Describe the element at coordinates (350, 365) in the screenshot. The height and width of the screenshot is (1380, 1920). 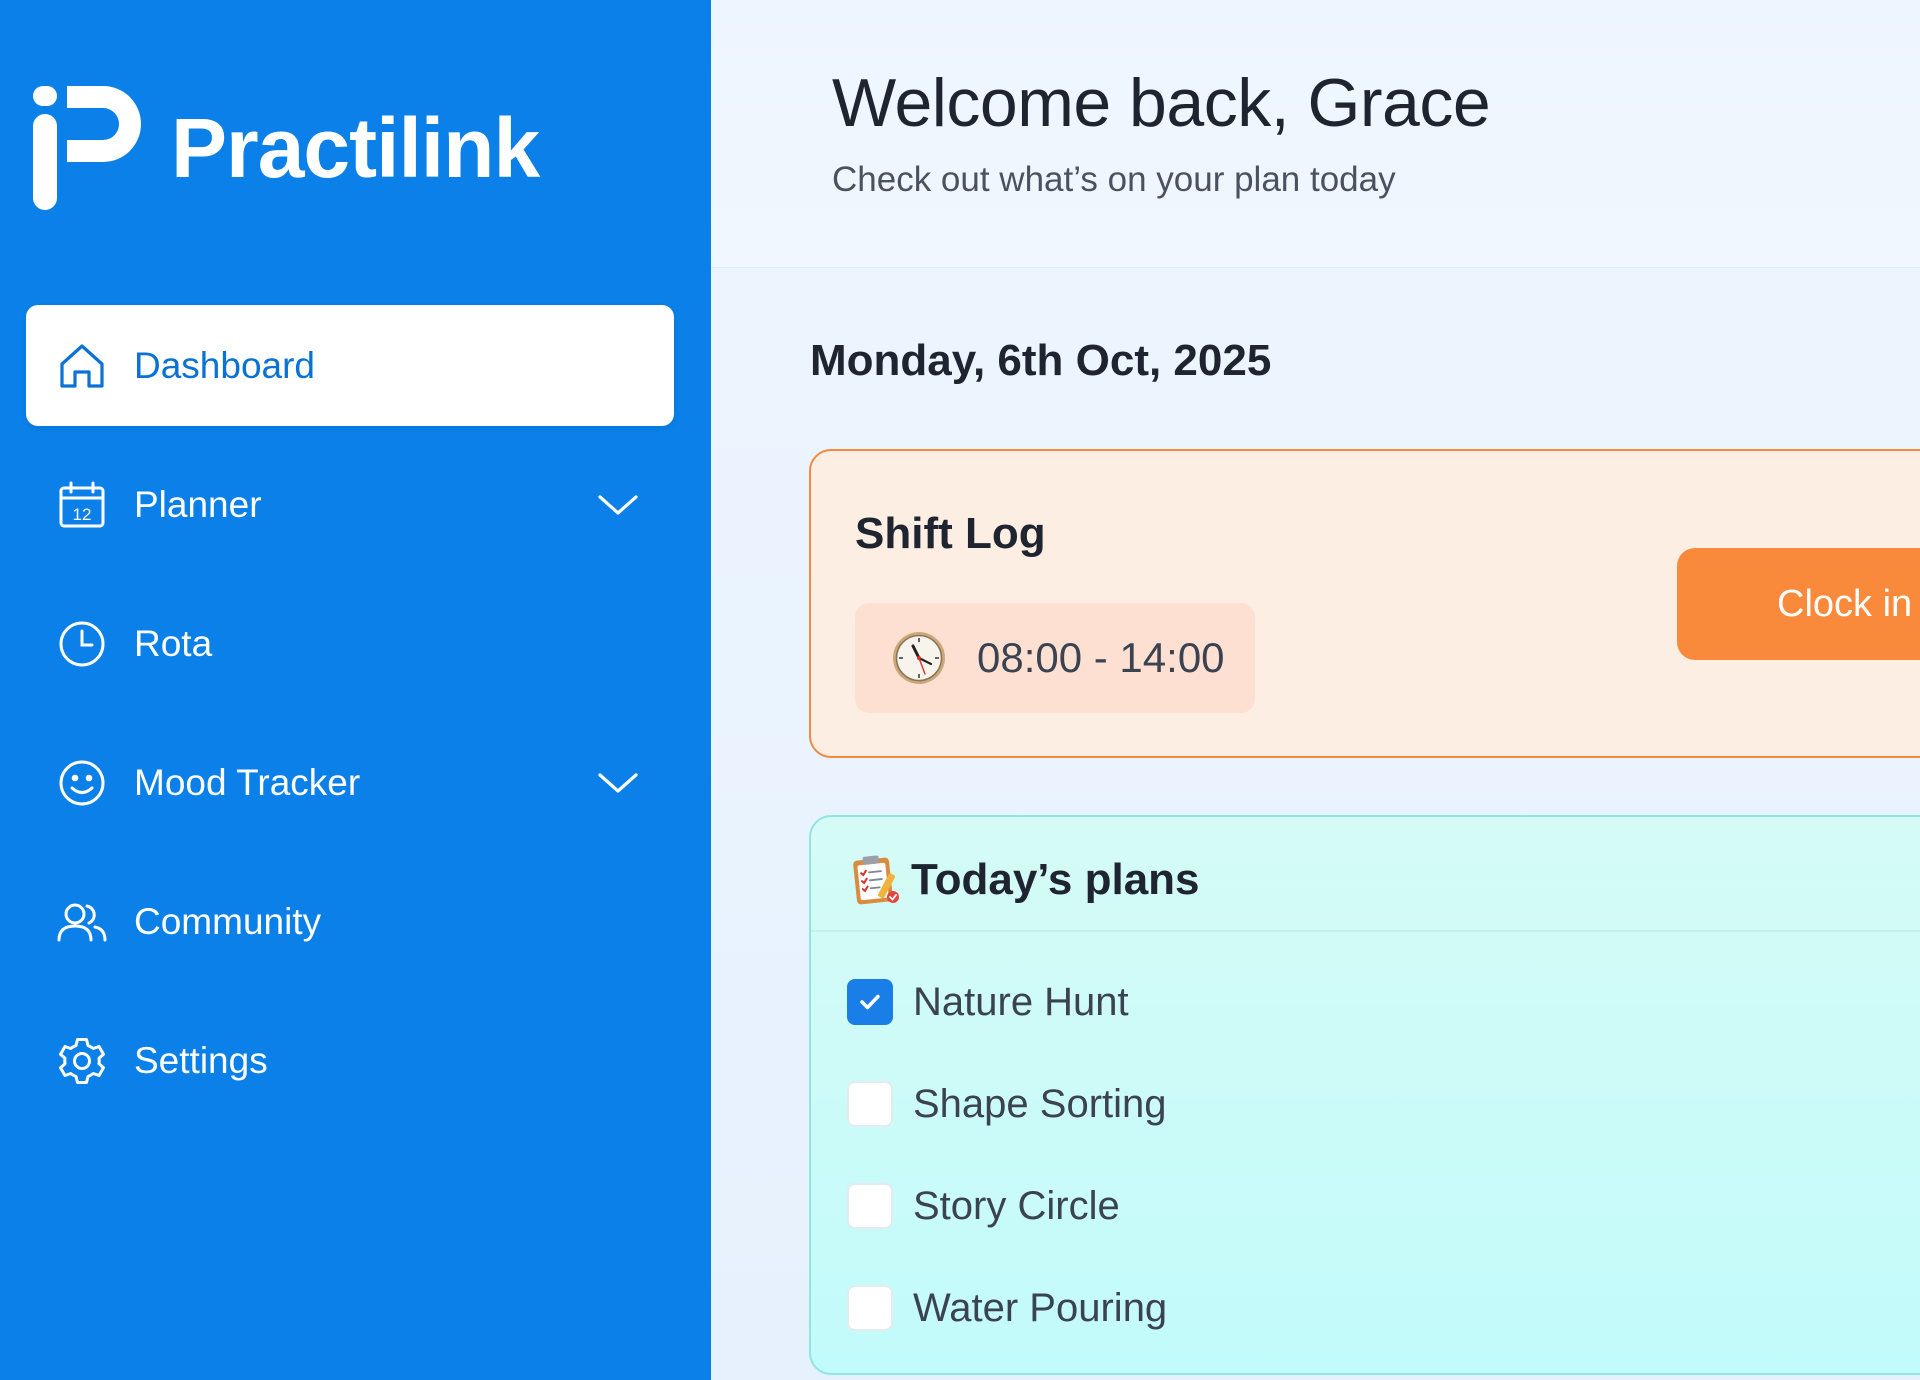
I see `sidebar-item-dashboard: Dashboard` at that location.